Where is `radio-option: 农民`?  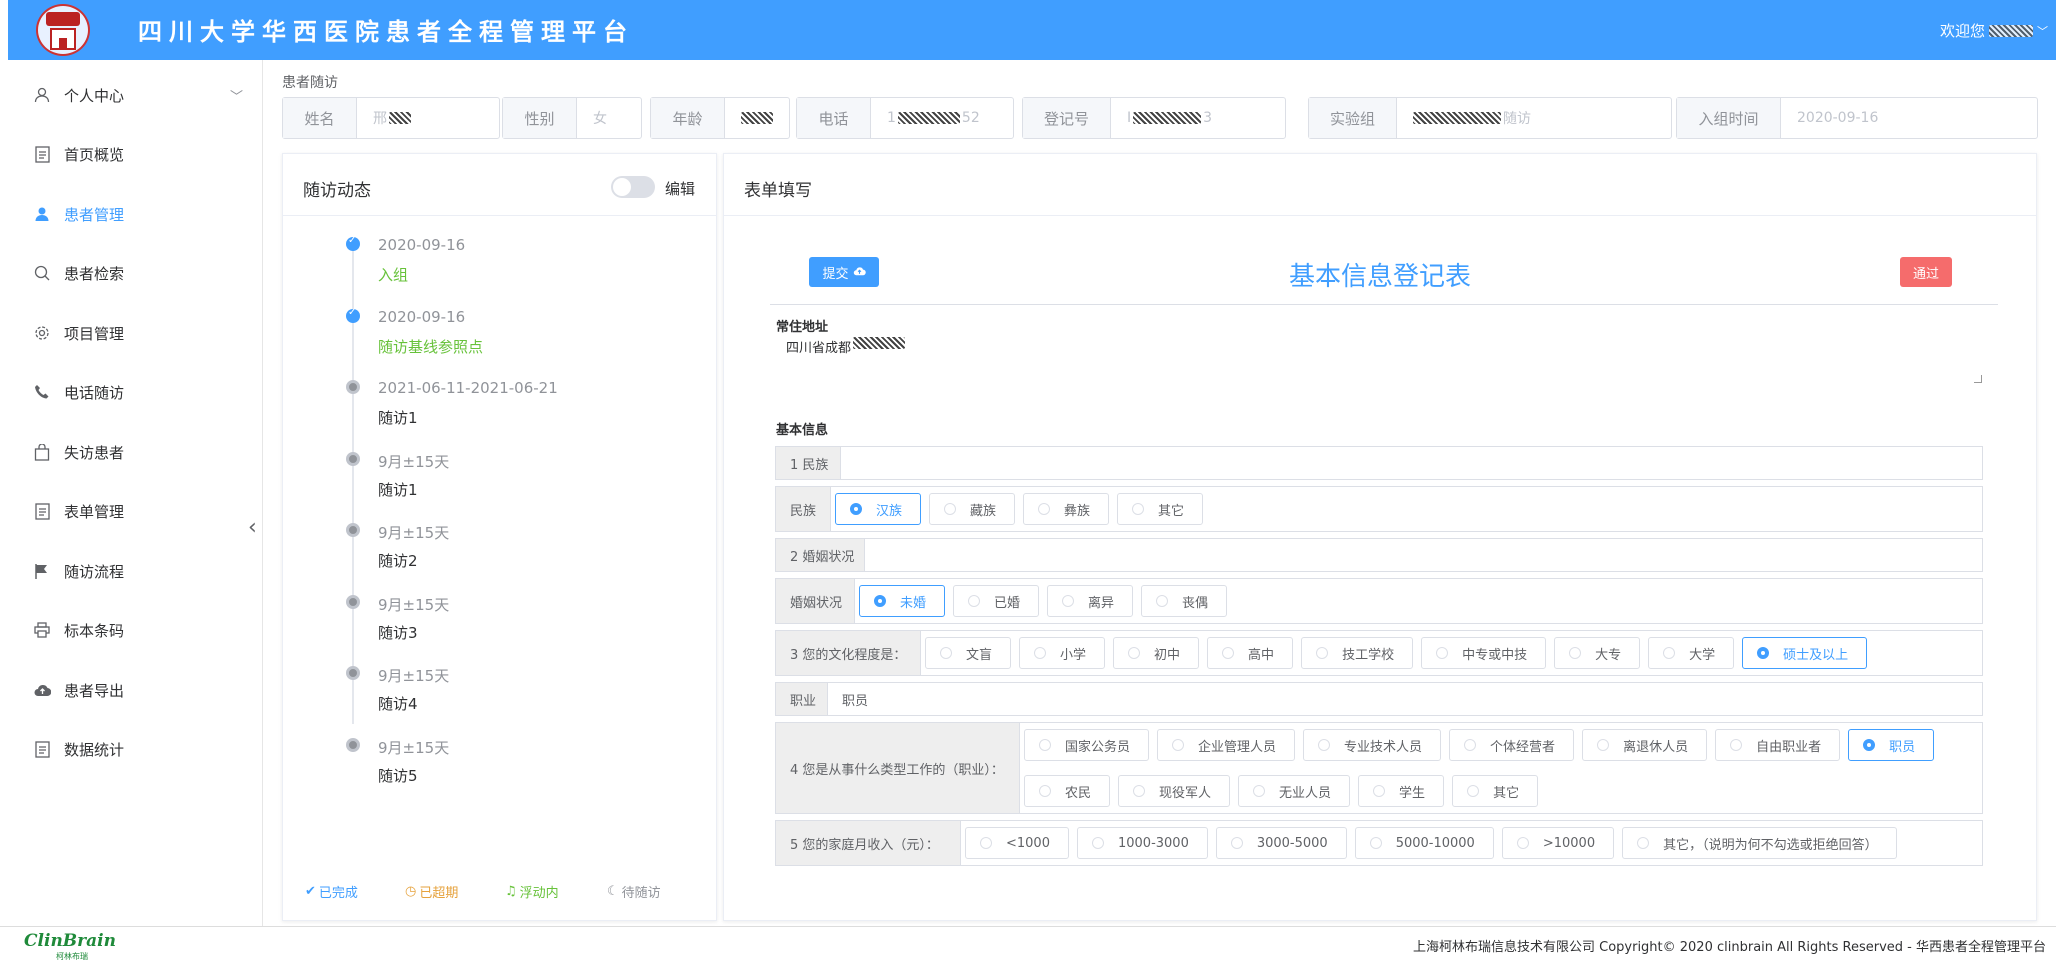 radio-option: 农民 is located at coordinates (1067, 791).